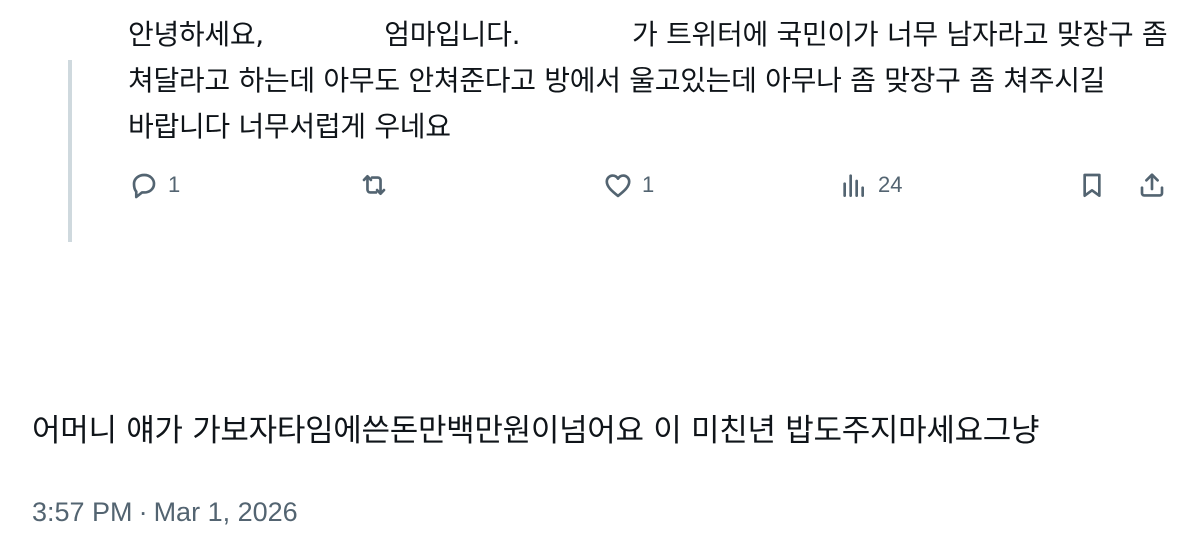 The width and height of the screenshot is (1200, 545). I want to click on like-count: 1, so click(648, 184).